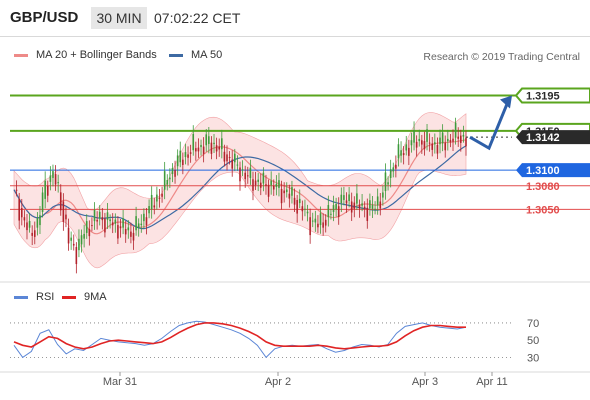  Describe the element at coordinates (425, 382) in the screenshot. I see `x-tick-label: Apr 3` at that location.